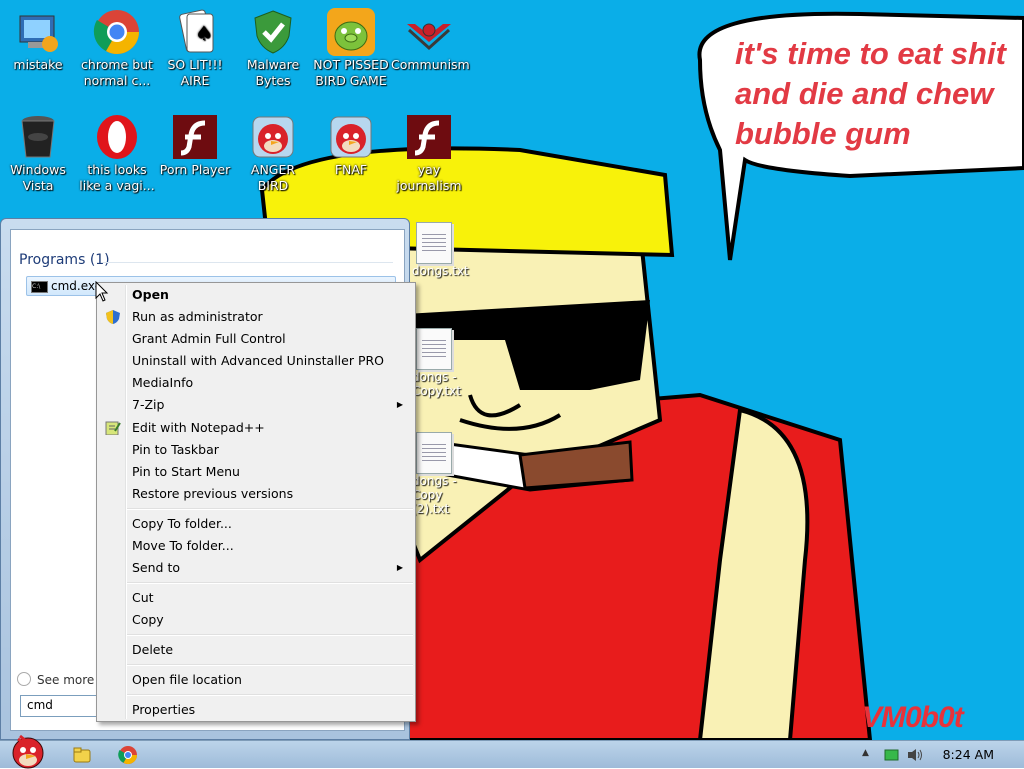  Describe the element at coordinates (66, 680) in the screenshot. I see `see-more-label: See more` at that location.